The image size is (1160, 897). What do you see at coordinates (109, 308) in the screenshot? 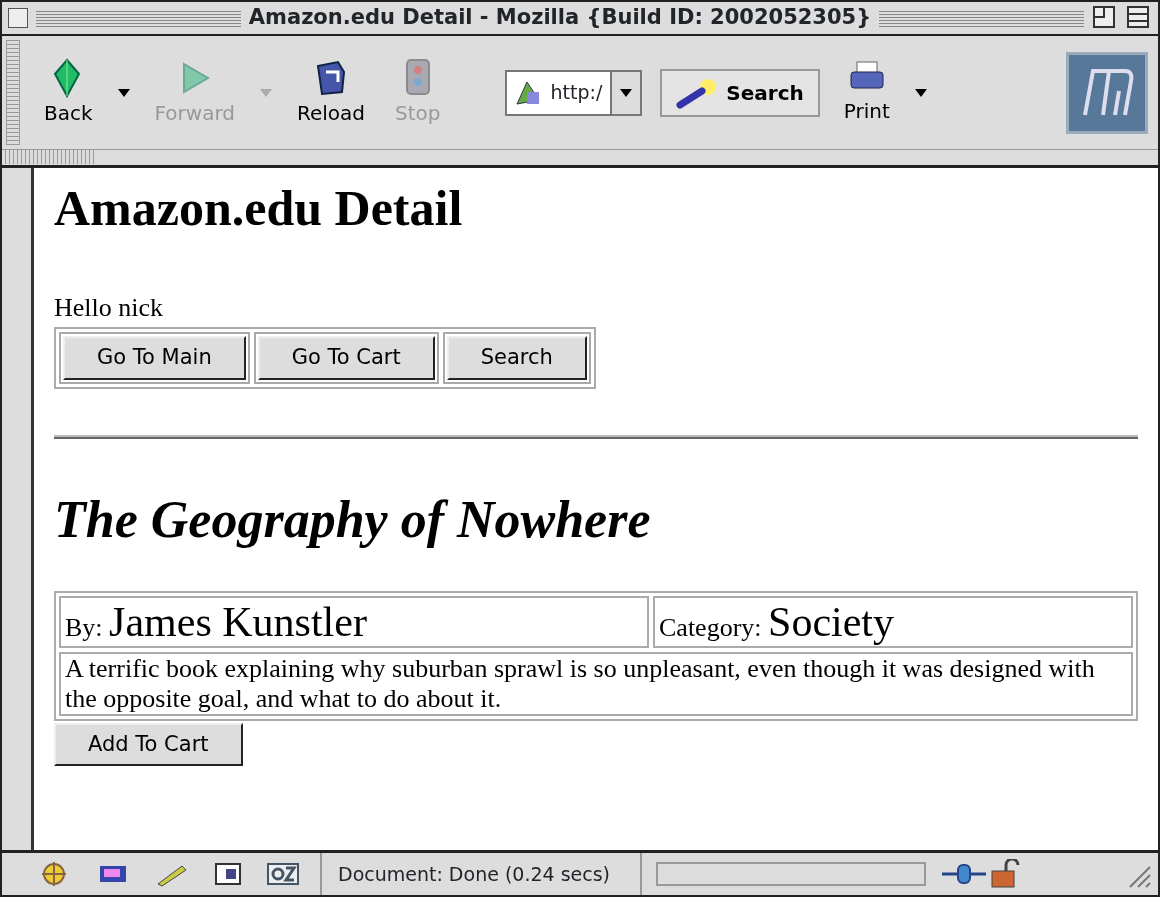
I see `greeting-text: Hello nick` at bounding box center [109, 308].